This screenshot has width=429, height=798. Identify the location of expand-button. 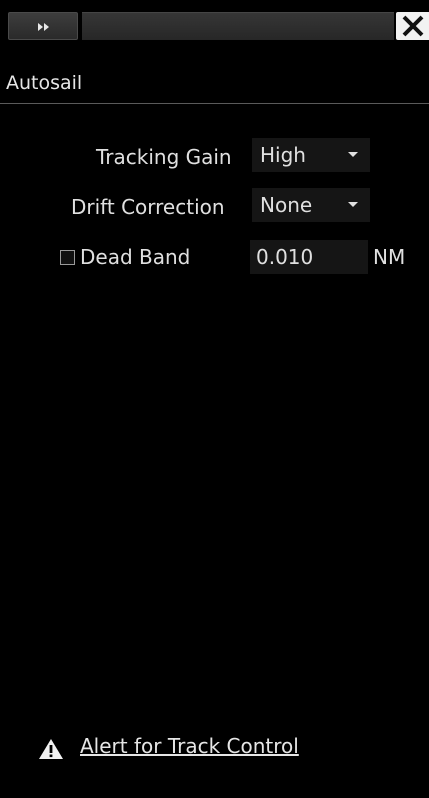
(43, 26).